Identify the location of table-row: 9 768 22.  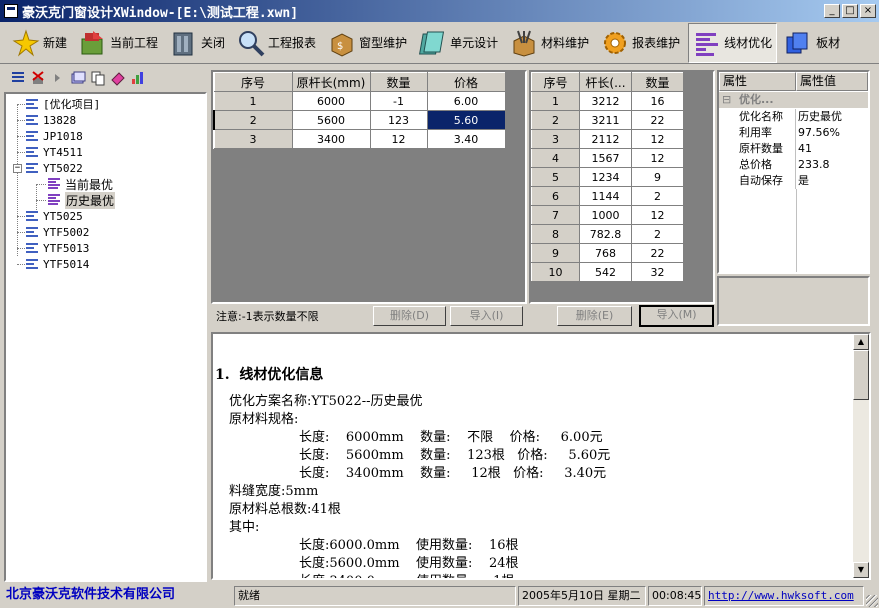
(607, 253).